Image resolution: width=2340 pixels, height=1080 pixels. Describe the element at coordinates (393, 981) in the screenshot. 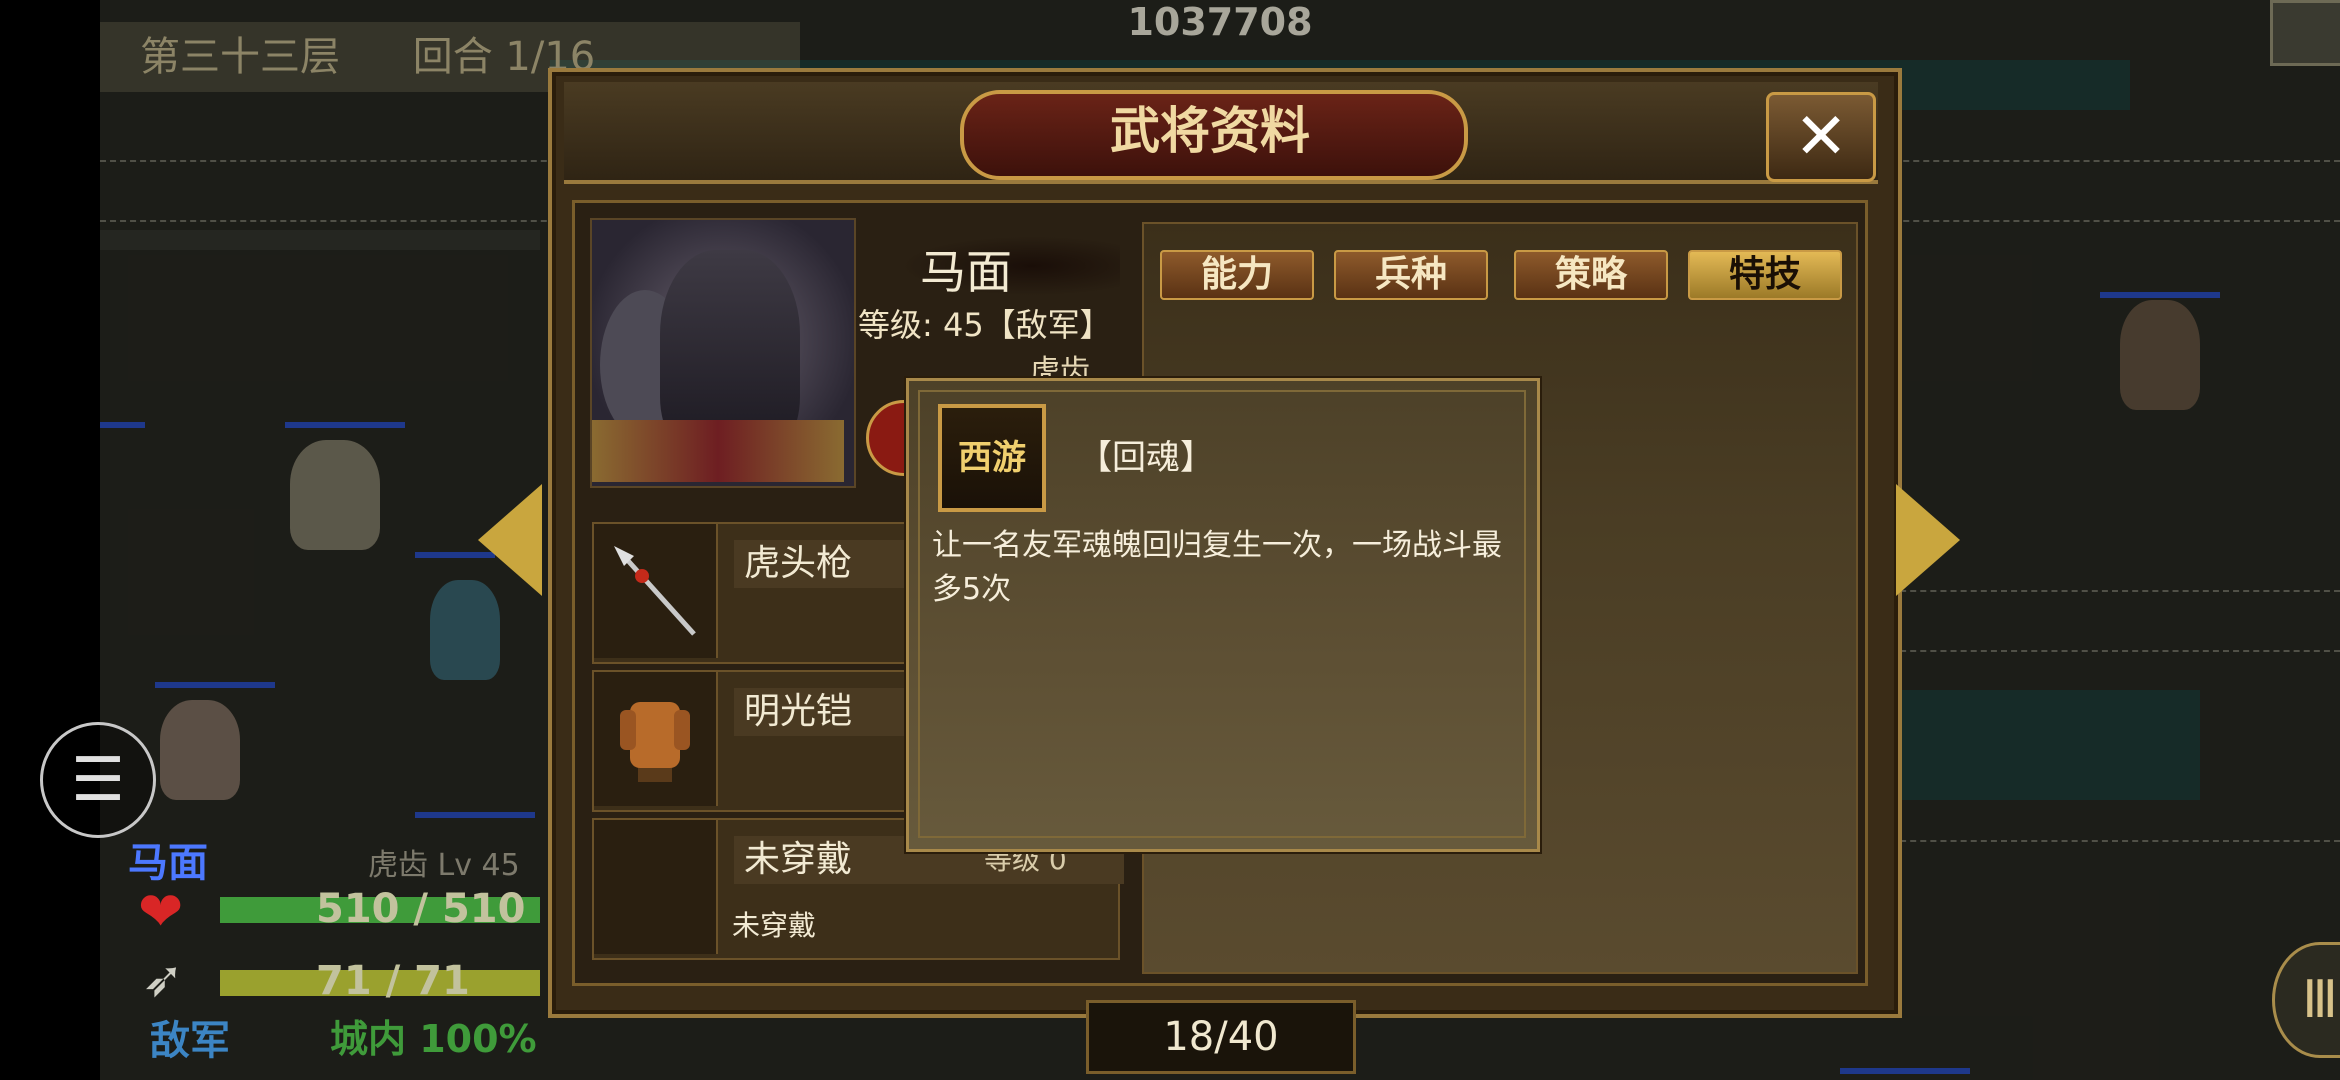

I see `mp-text: 71 / 71` at that location.